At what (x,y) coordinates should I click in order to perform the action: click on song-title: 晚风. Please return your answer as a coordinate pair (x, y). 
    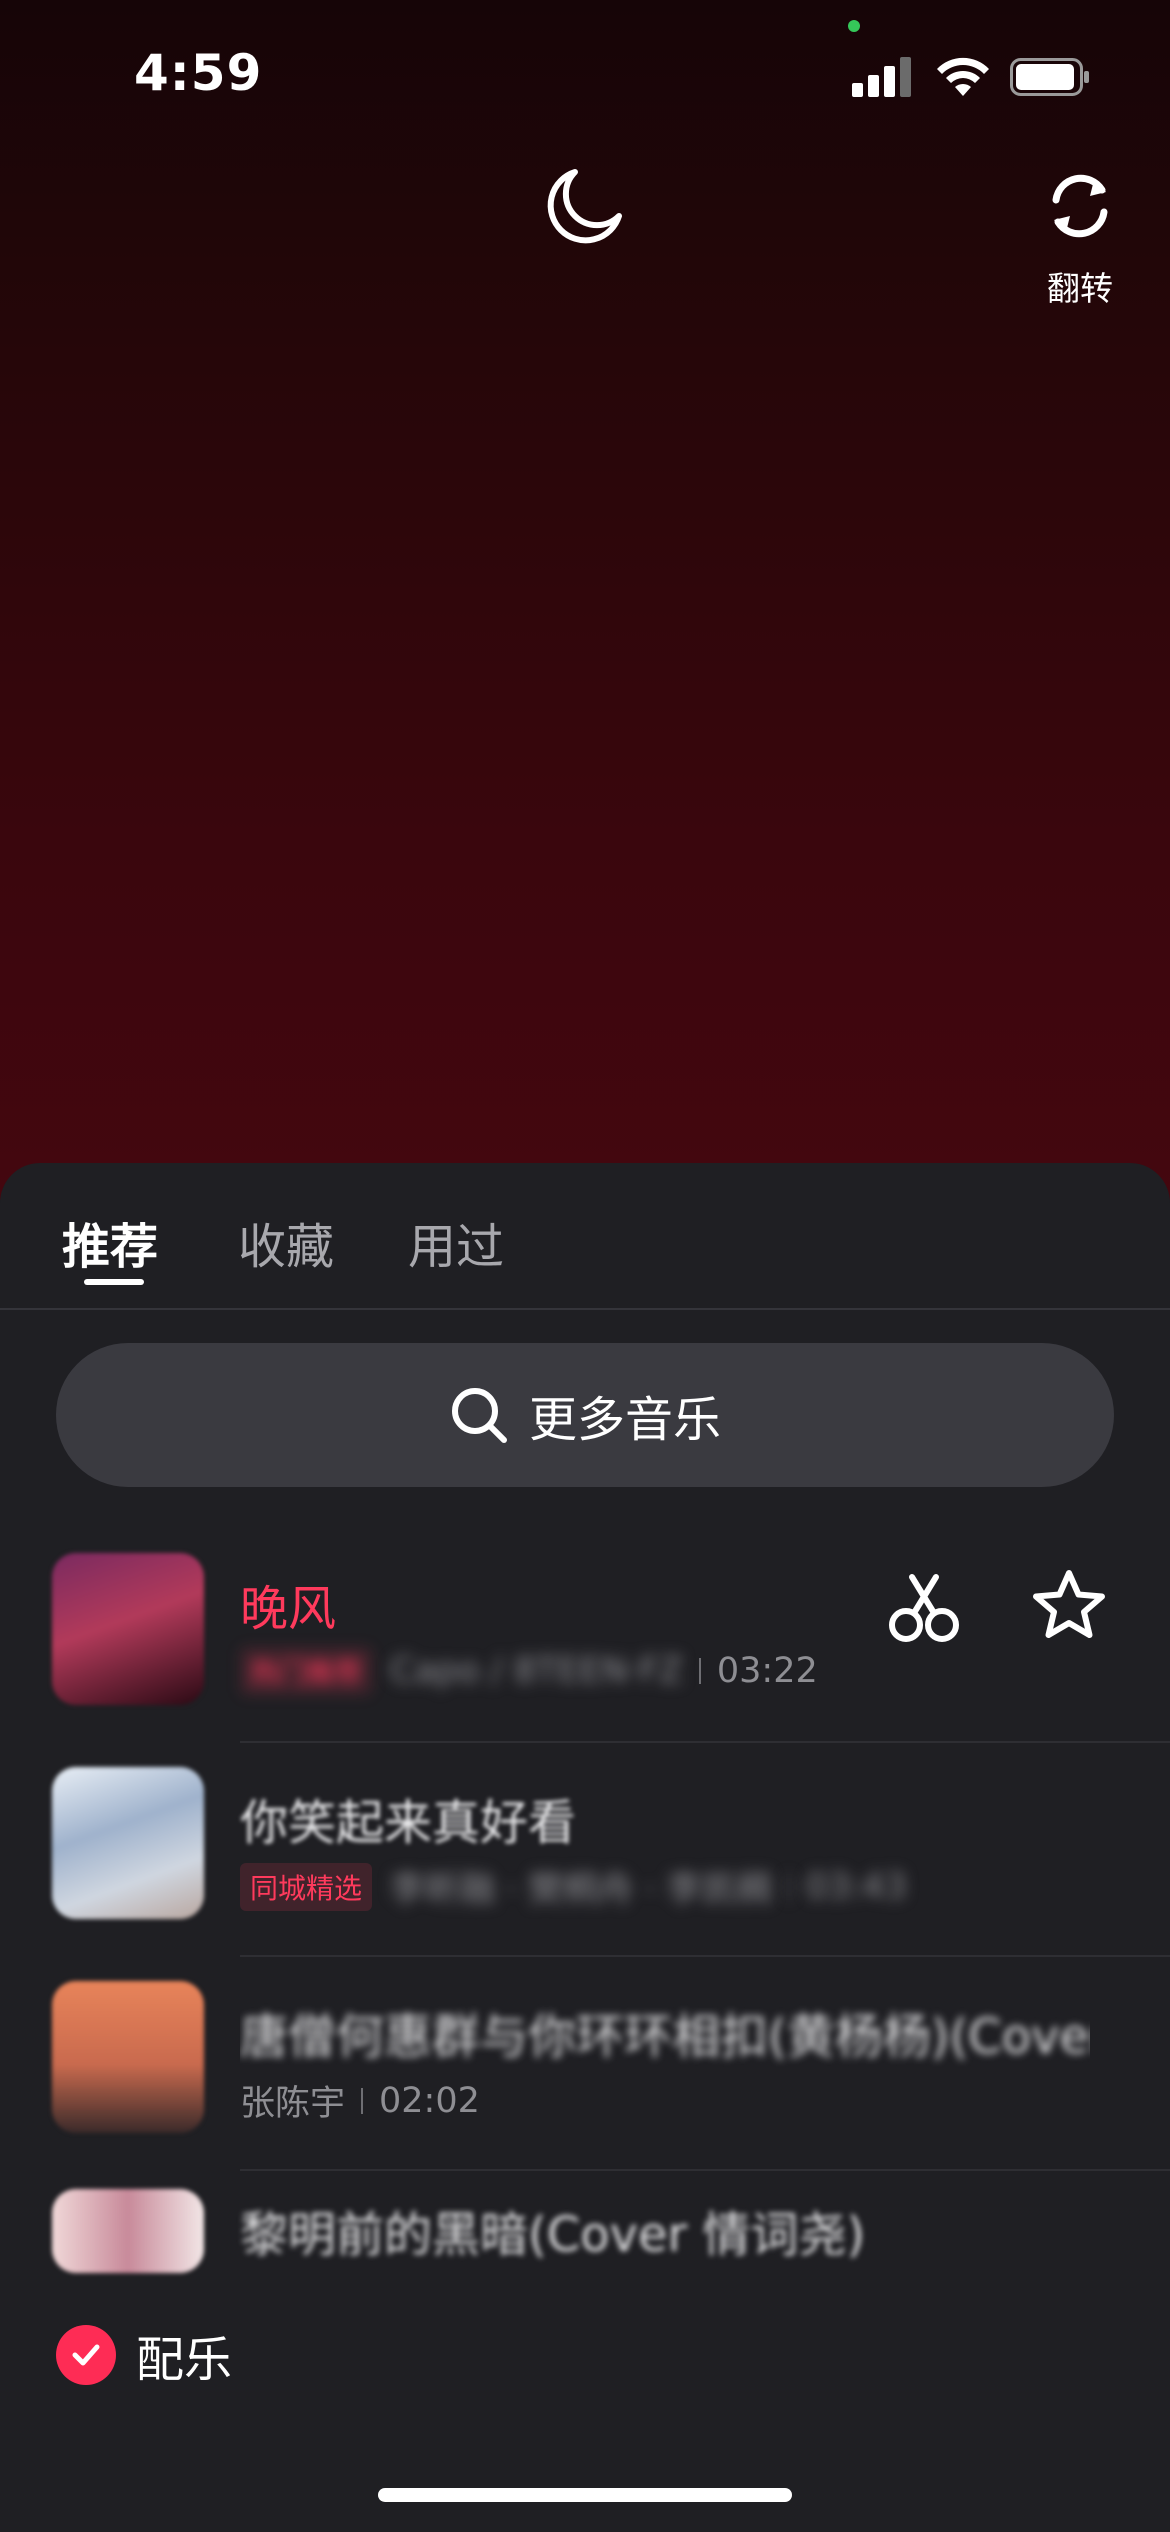
    Looking at the image, I should click on (288, 1609).